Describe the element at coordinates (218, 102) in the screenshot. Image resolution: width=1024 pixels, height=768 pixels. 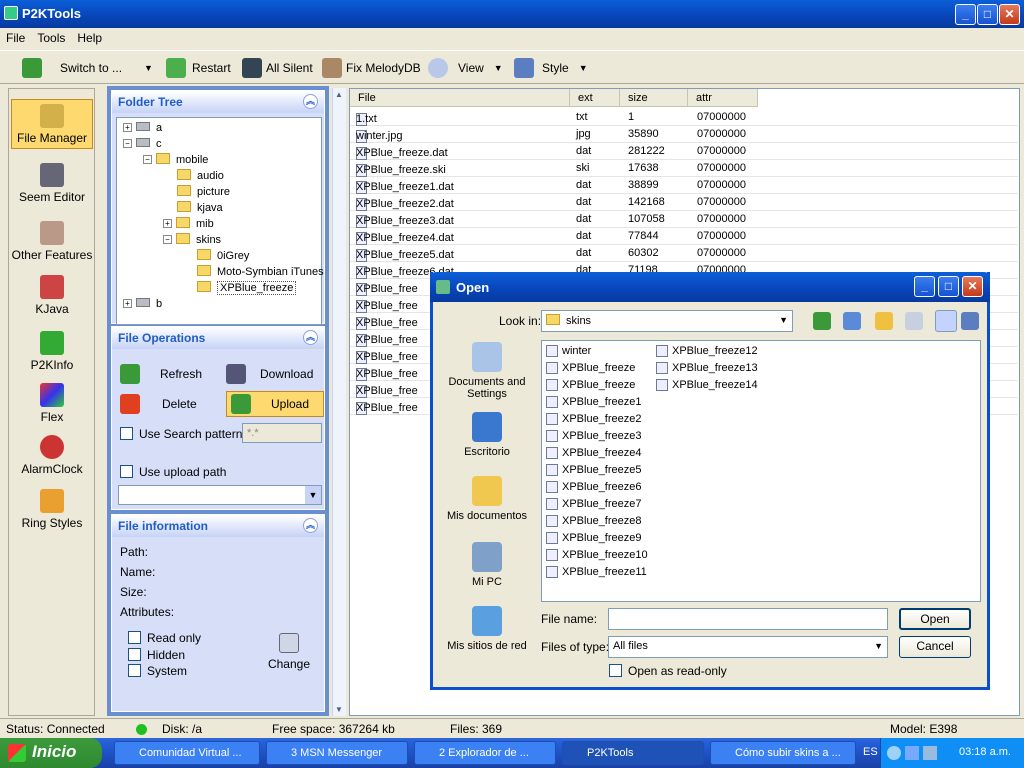
I see `folder-tree-header: Folder Tree ︽` at that location.